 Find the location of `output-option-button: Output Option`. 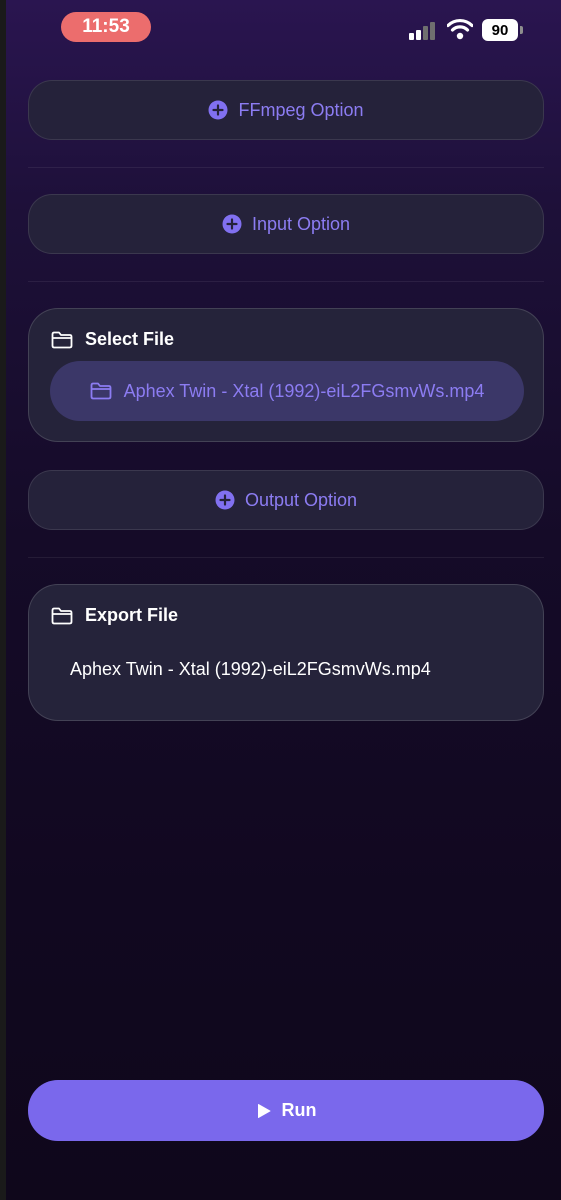

output-option-button: Output Option is located at coordinates (286, 500).